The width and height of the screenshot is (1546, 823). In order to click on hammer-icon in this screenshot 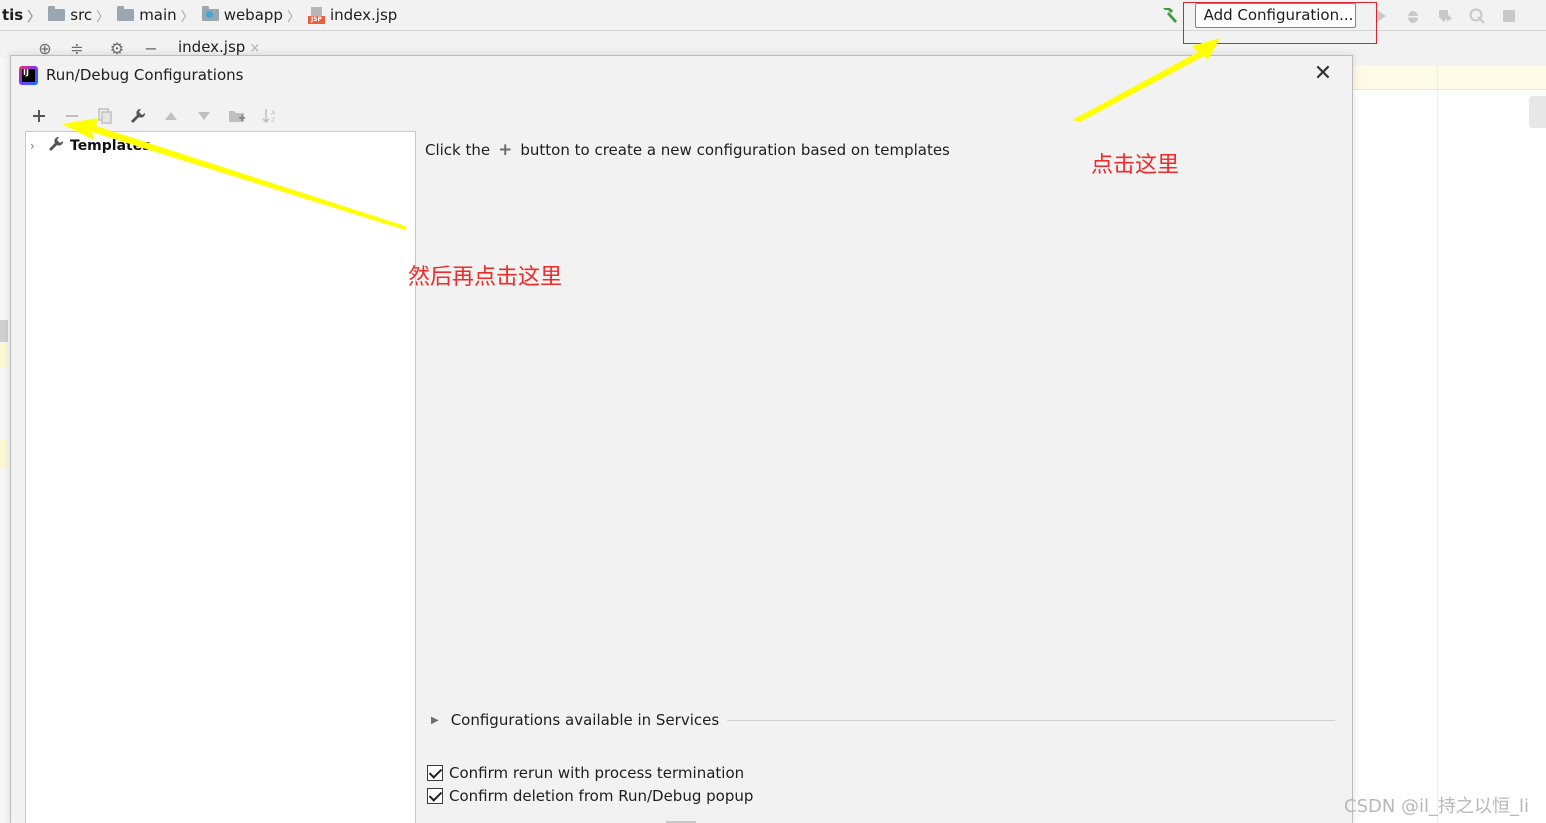, I will do `click(1170, 15)`.